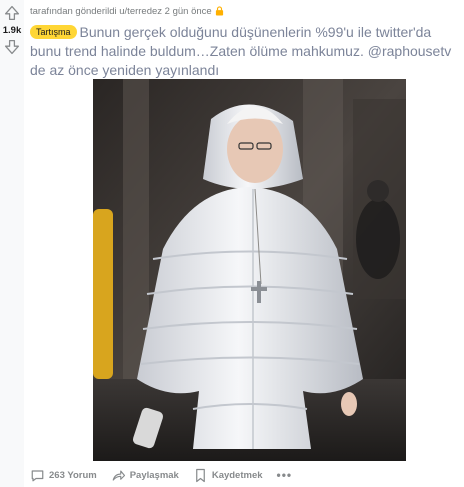  What do you see at coordinates (12, 243) in the screenshot?
I see `vote-rail: 1.9k` at bounding box center [12, 243].